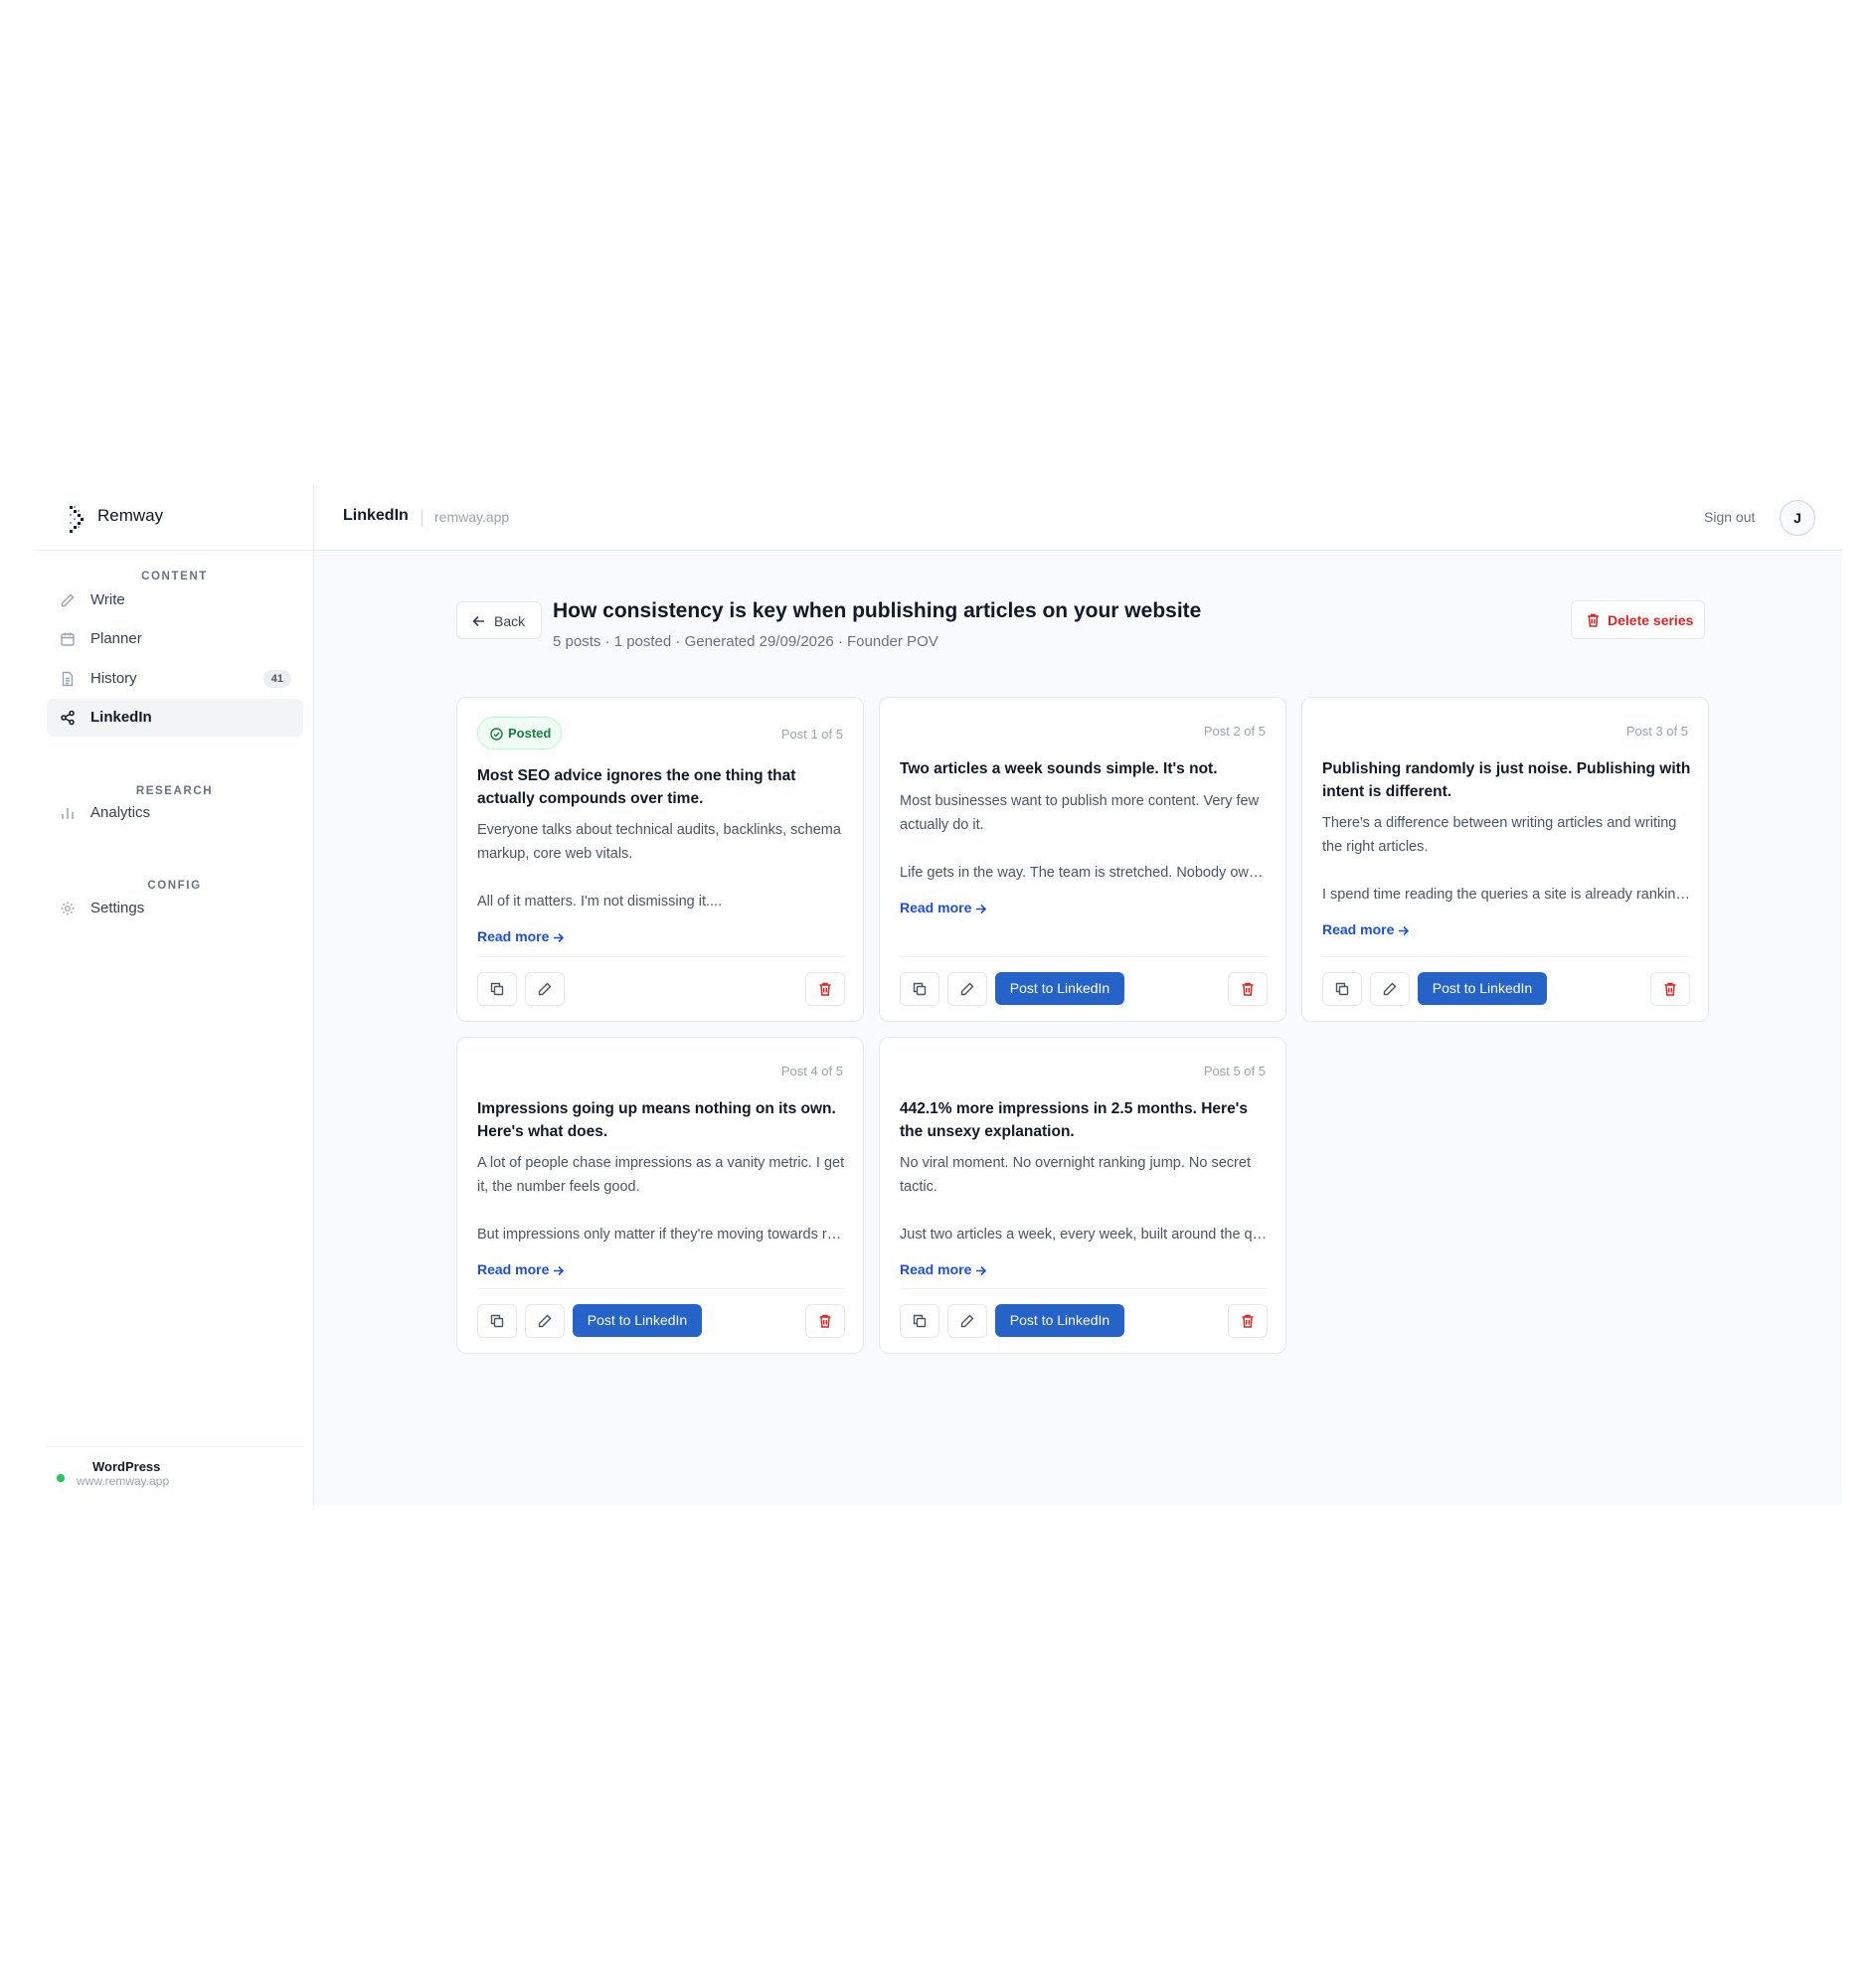  Describe the element at coordinates (116, 638) in the screenshot. I see `sidebar-item-label: Planner` at that location.